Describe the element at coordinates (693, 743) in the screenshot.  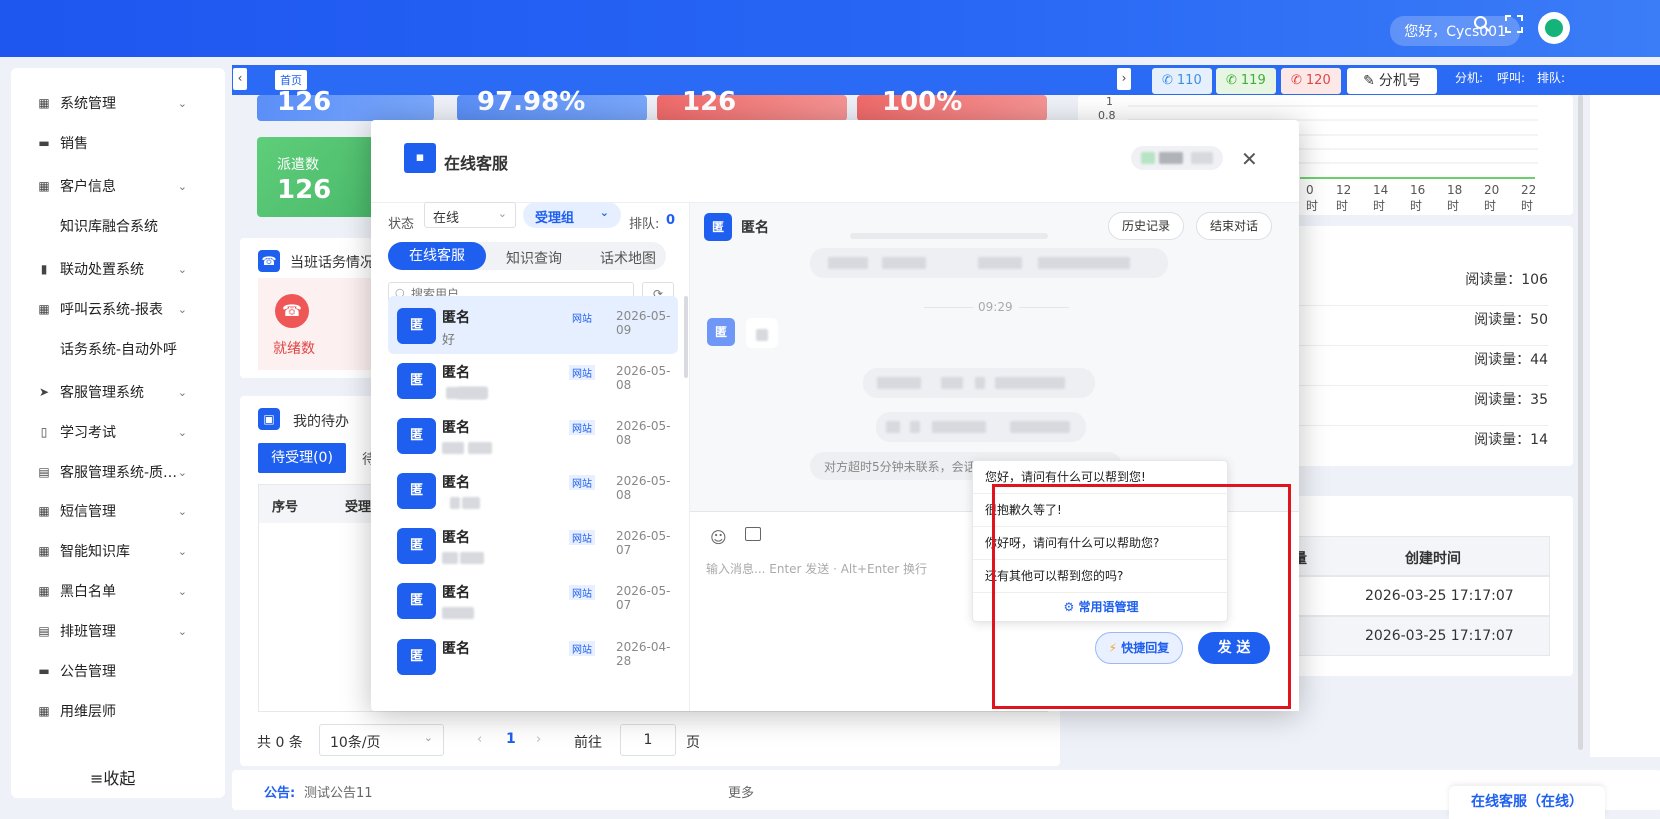
I see `page-suffix: 页` at that location.